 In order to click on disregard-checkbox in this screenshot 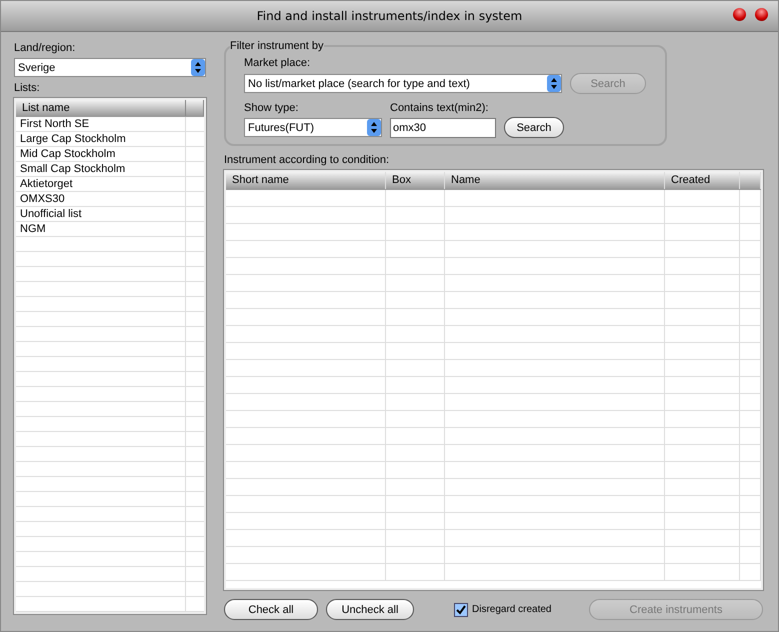, I will do `click(461, 609)`.